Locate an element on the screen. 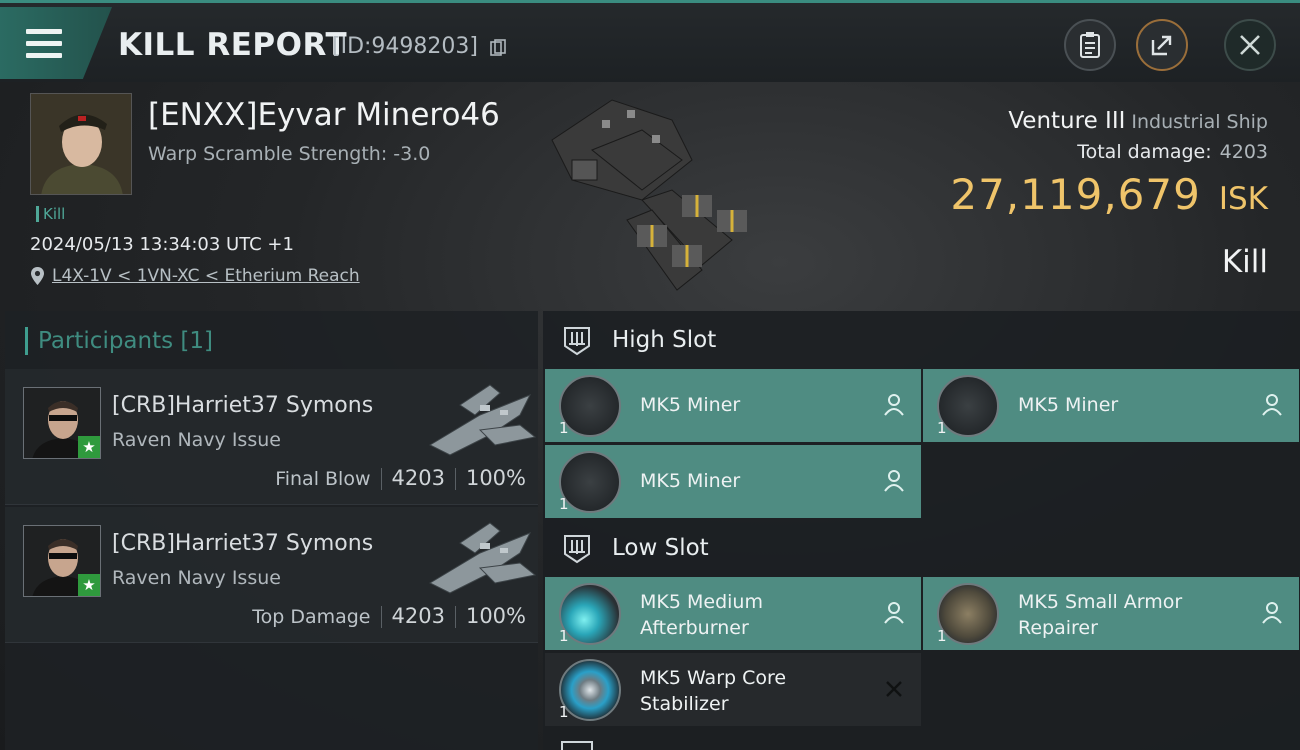 This screenshot has height=750, width=1300. total-damage: Total damage: 4203 is located at coordinates (1172, 152).